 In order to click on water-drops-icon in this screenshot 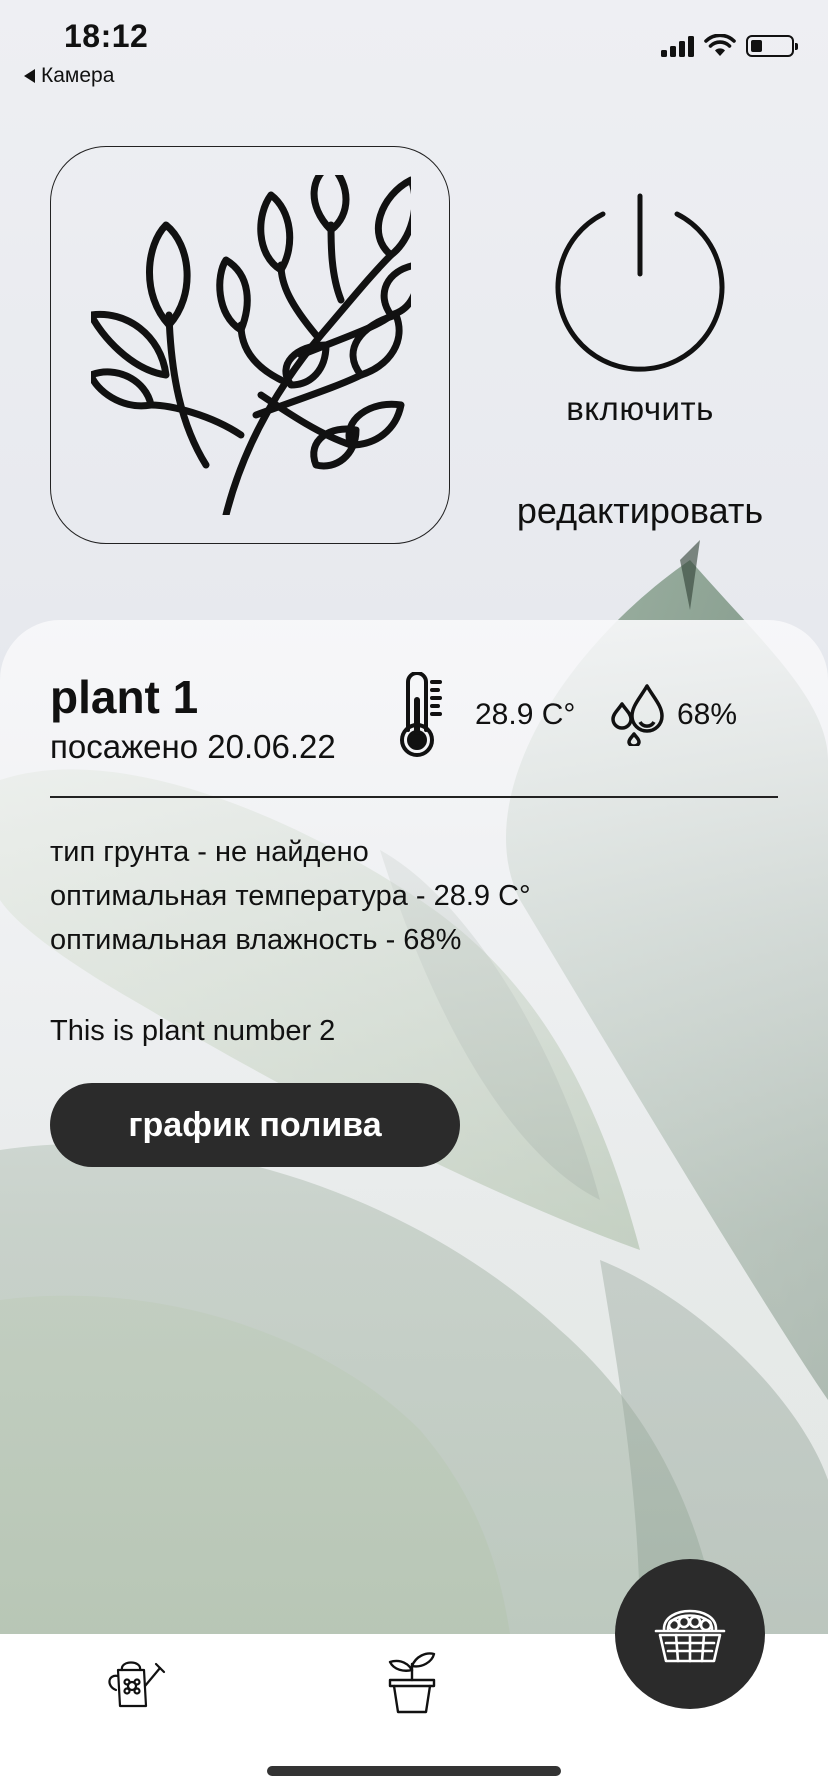, I will do `click(637, 715)`.